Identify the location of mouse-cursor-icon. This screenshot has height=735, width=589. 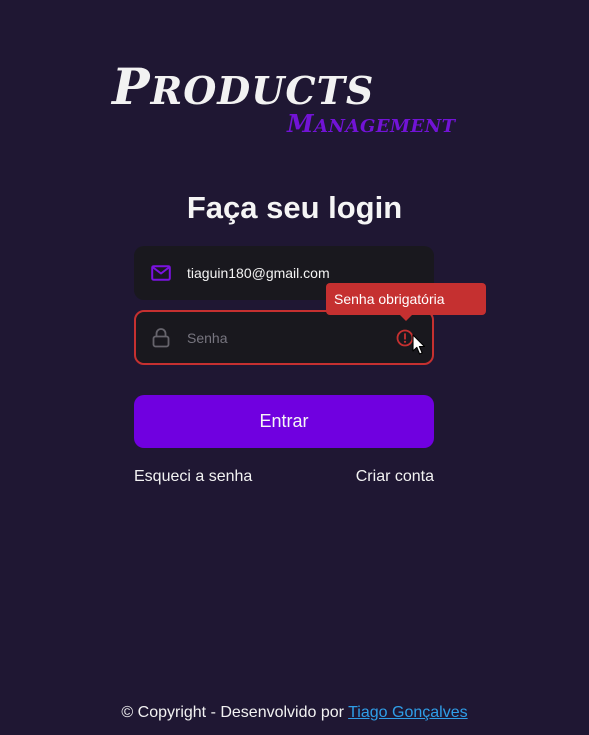
(419, 344).